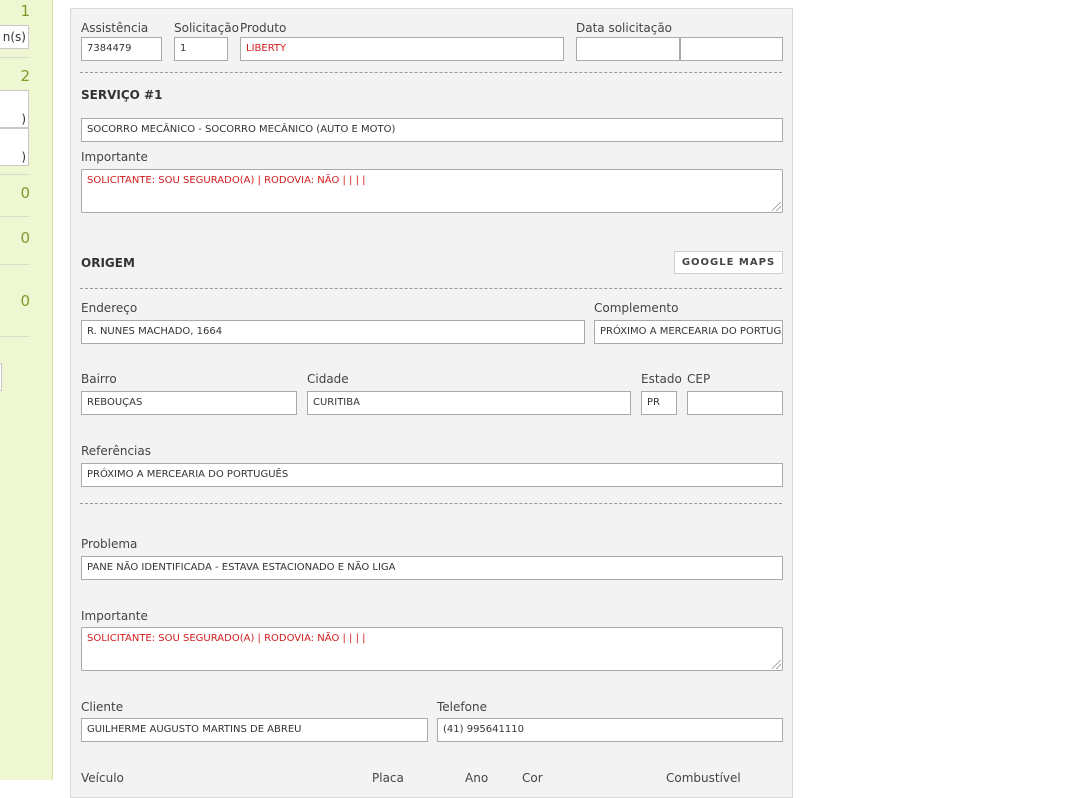  Describe the element at coordinates (25, 301) in the screenshot. I see `count-5: 0` at that location.